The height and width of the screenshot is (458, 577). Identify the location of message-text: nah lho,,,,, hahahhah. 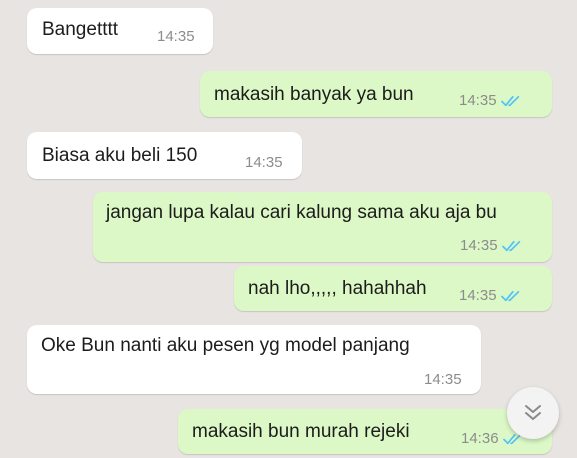
(337, 288).